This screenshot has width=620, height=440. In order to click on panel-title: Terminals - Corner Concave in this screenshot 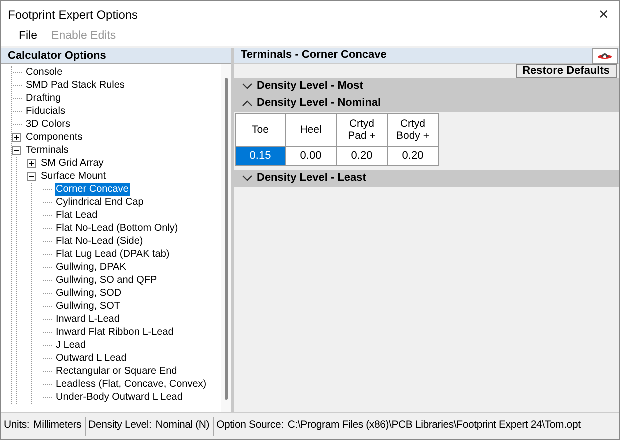, I will do `click(314, 56)`.